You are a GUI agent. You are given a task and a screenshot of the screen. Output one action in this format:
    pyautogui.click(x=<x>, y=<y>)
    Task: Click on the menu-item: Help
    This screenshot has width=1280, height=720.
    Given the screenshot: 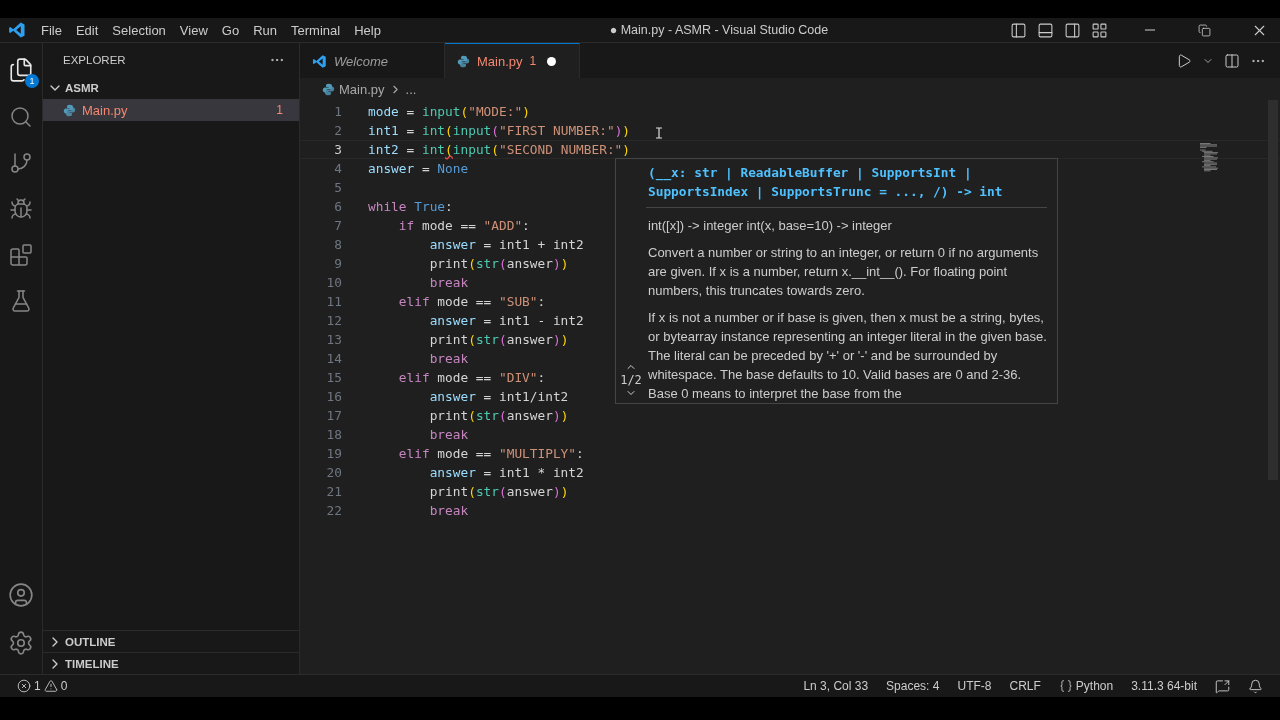 What is the action you would take?
    pyautogui.click(x=367, y=30)
    